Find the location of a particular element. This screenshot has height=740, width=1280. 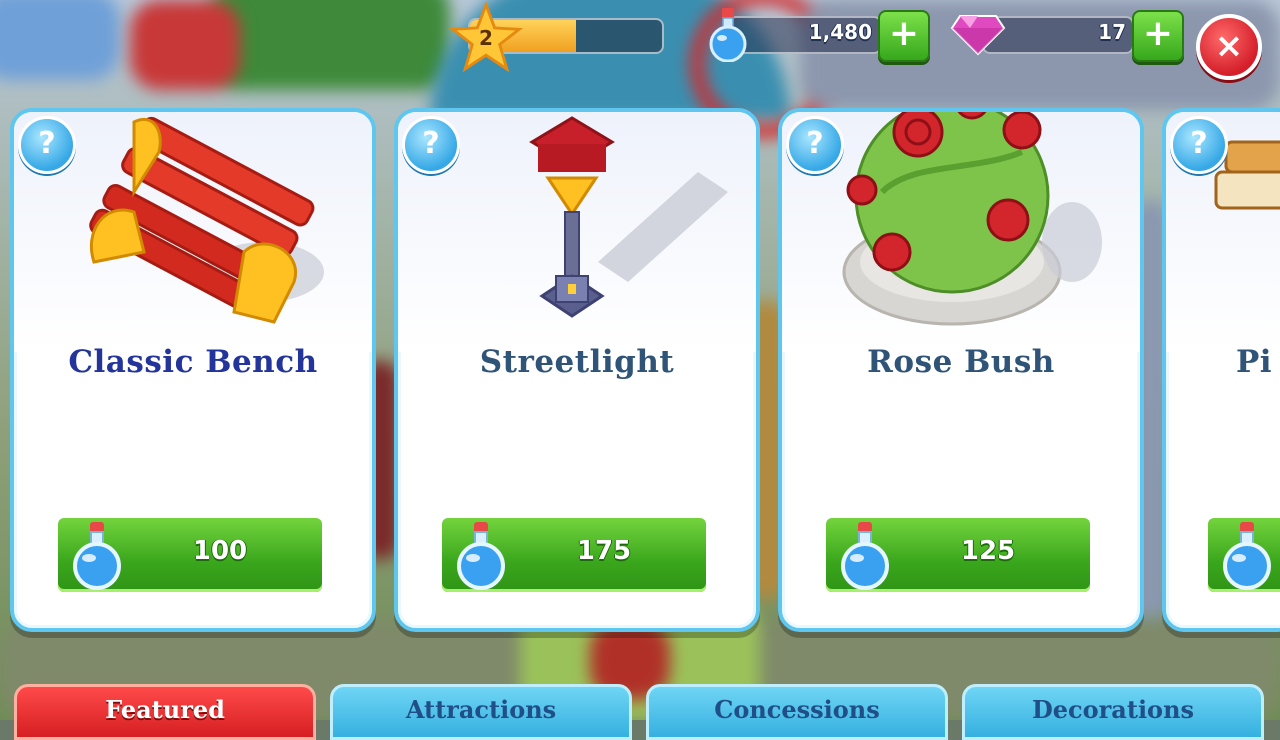

add-magic-button: + is located at coordinates (904, 36).